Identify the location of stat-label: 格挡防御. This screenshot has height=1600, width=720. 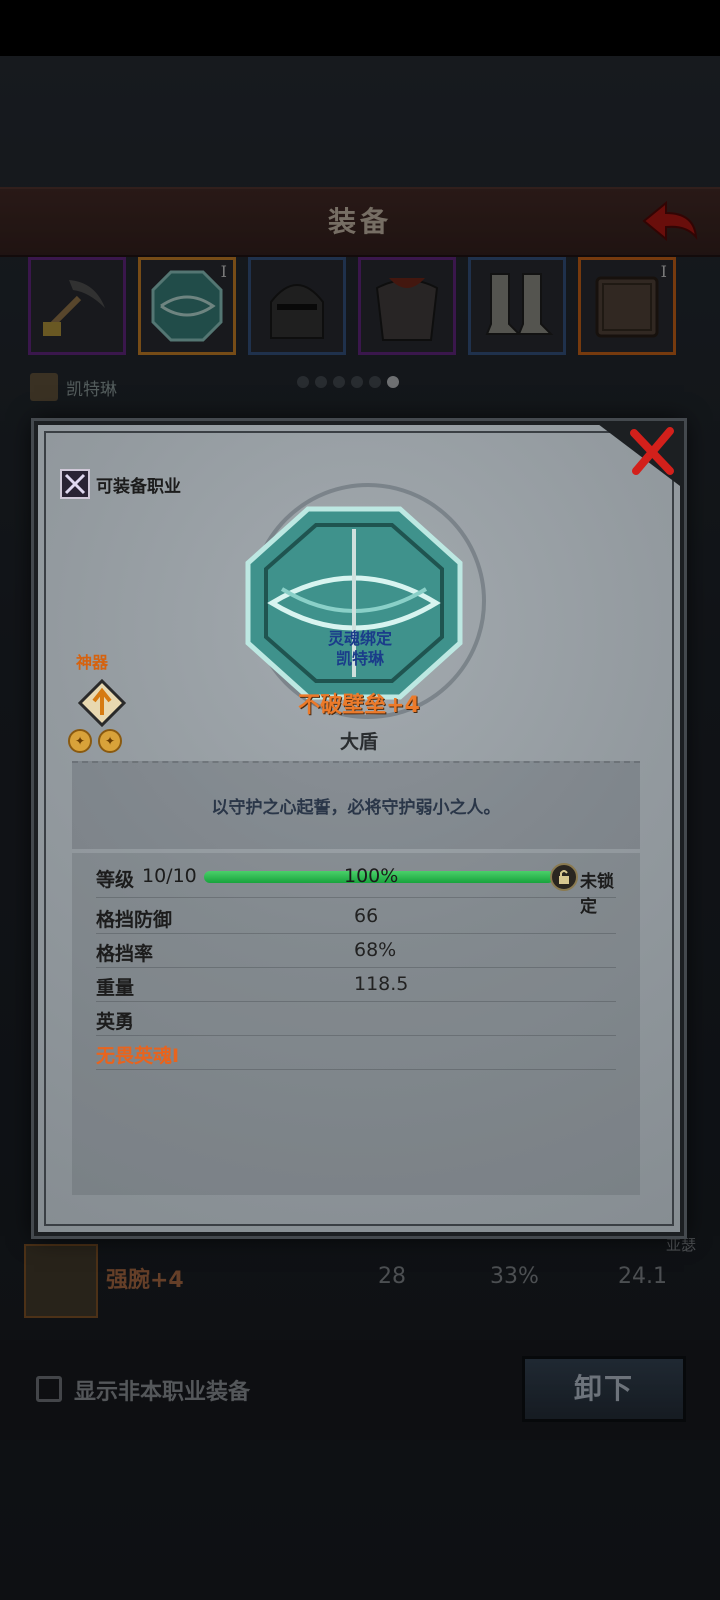
(134, 920).